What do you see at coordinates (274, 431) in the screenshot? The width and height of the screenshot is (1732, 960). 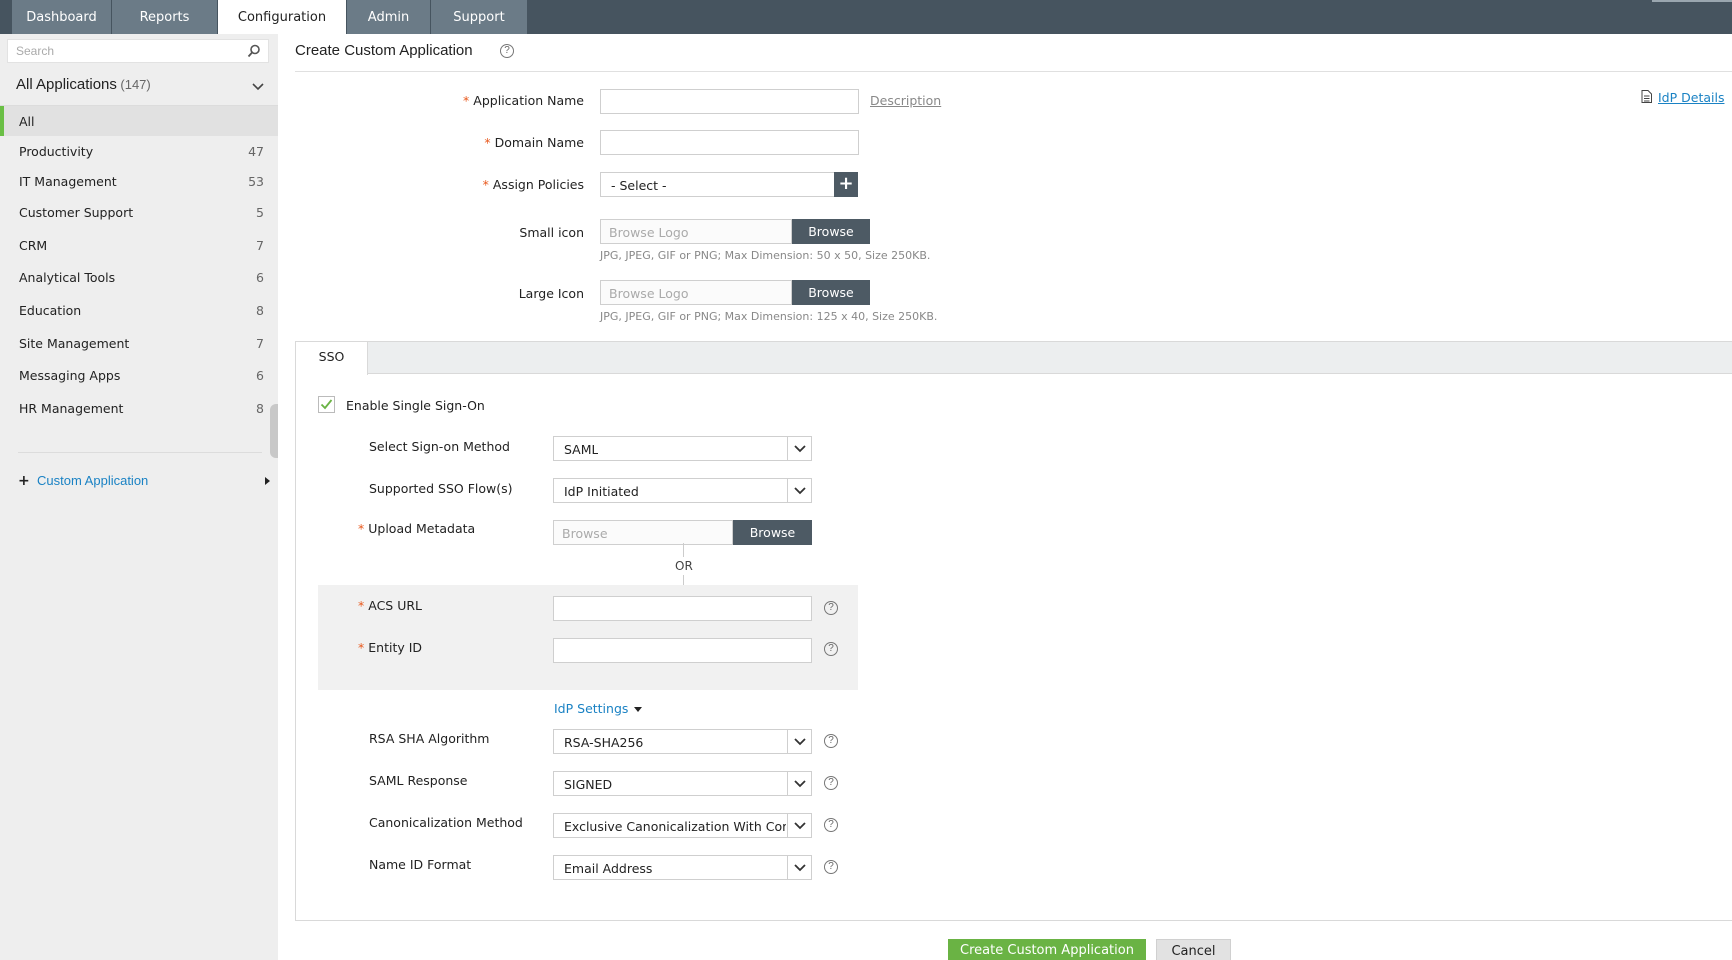 I see `sidebar-collapse-handle` at bounding box center [274, 431].